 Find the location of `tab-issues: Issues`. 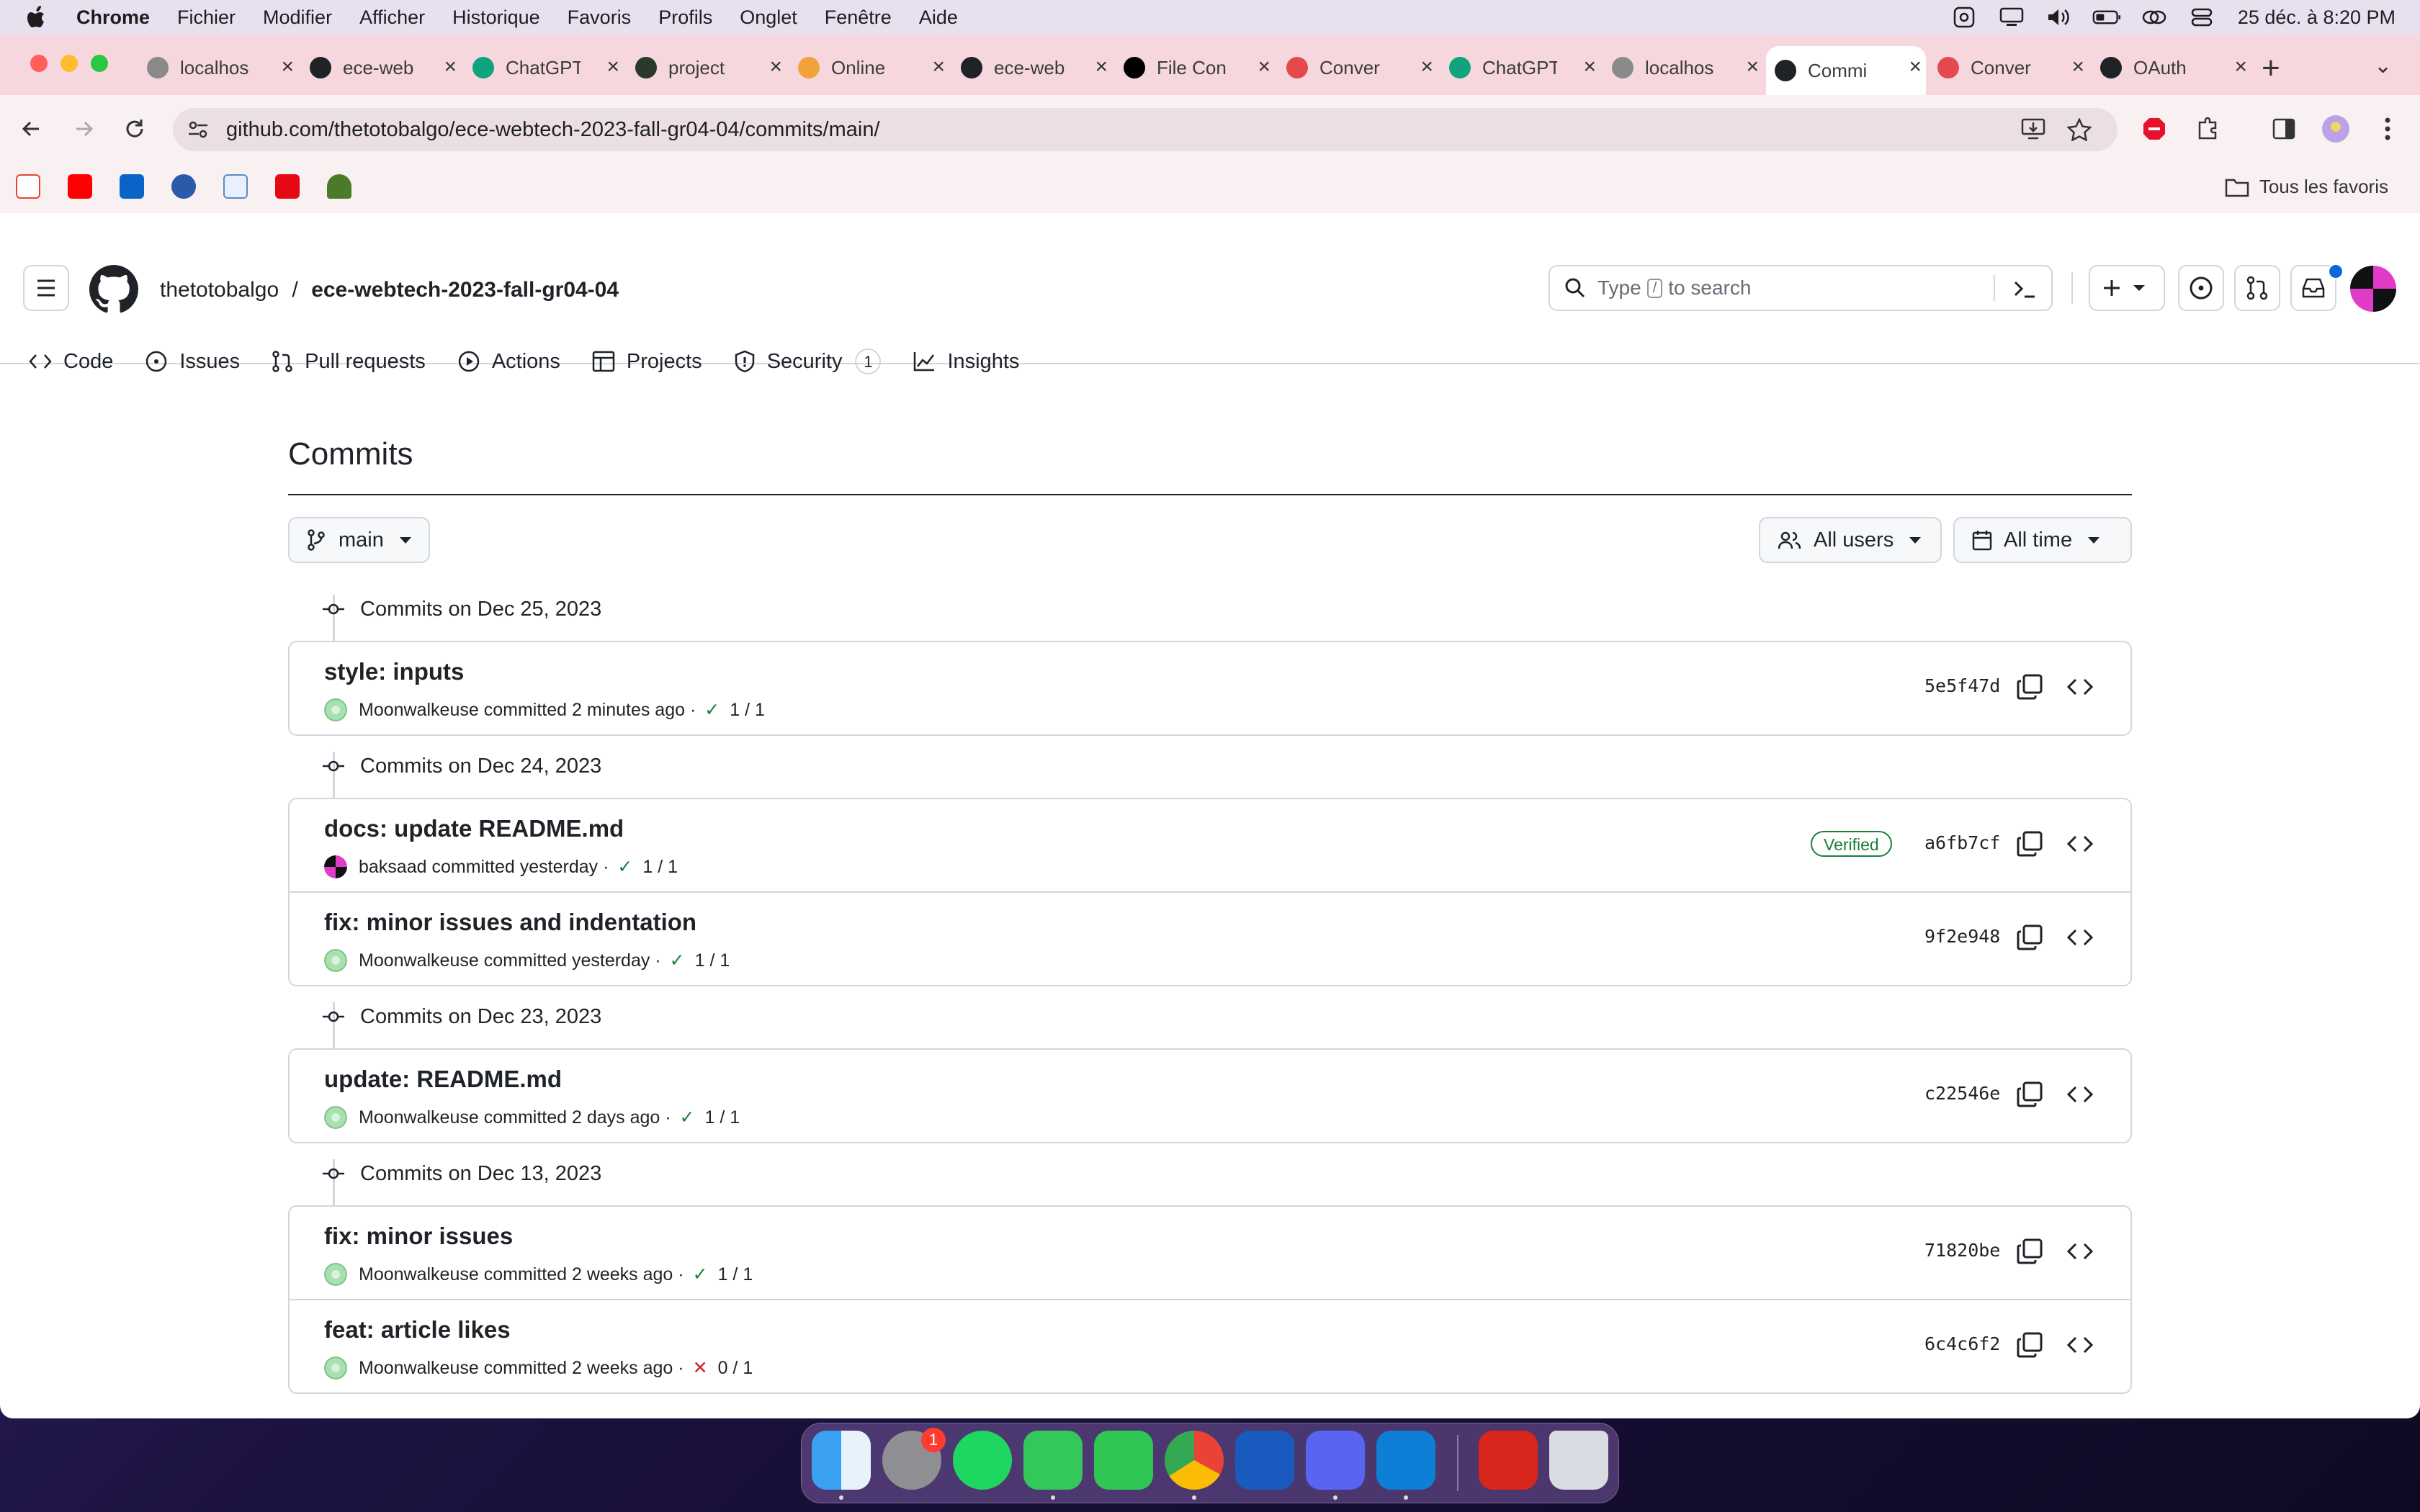

tab-issues: Issues is located at coordinates (192, 362).